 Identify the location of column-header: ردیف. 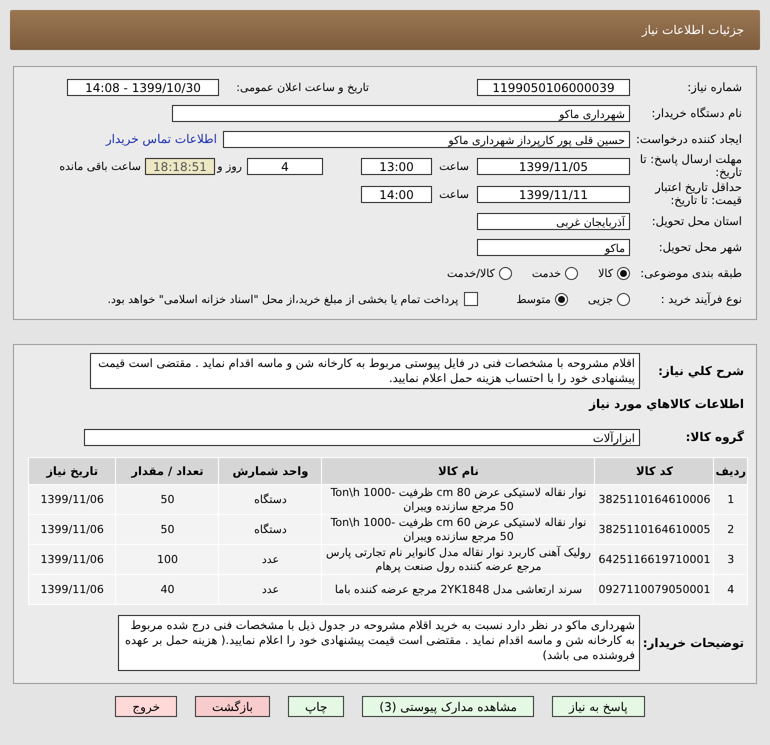
(731, 471).